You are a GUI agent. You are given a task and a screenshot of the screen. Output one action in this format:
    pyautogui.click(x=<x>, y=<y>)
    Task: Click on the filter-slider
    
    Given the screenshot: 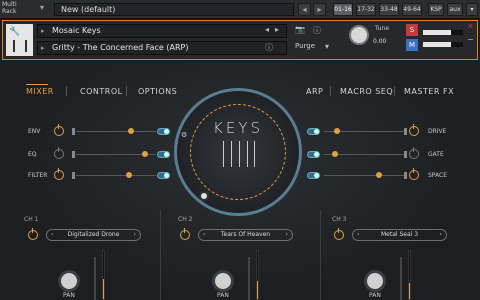 What is the action you would take?
    pyautogui.click(x=116, y=175)
    